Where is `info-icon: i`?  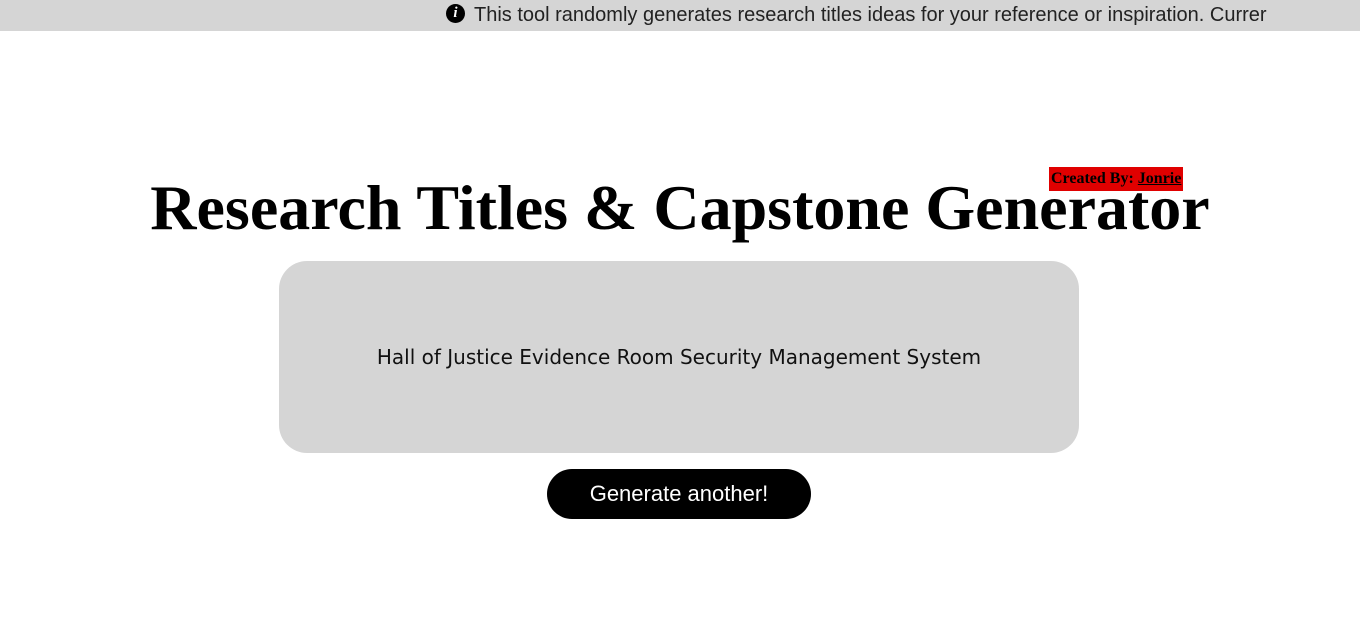 info-icon: i is located at coordinates (455, 13).